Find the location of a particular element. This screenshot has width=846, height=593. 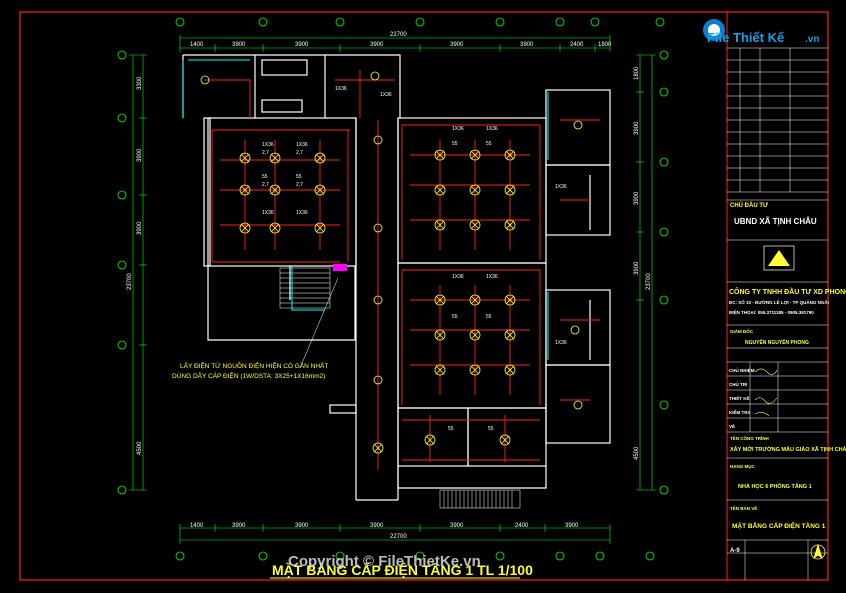

role-row: CHỦ NHIỆM is located at coordinates (742, 369).